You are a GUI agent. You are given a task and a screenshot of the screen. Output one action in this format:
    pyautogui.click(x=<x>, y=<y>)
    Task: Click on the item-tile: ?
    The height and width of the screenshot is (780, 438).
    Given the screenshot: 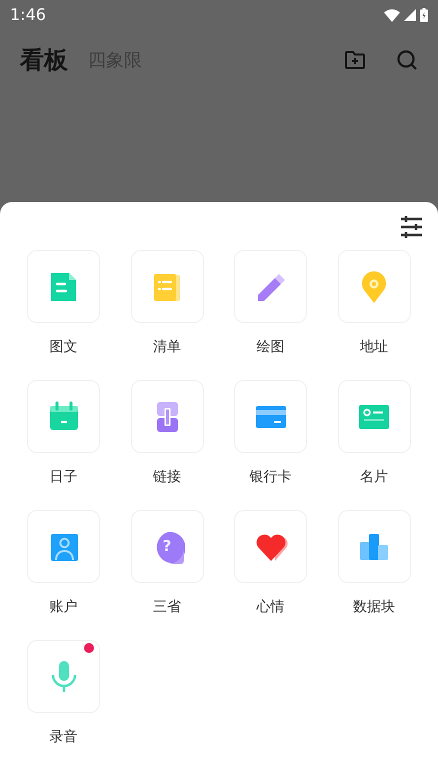 What is the action you would take?
    pyautogui.click(x=167, y=546)
    